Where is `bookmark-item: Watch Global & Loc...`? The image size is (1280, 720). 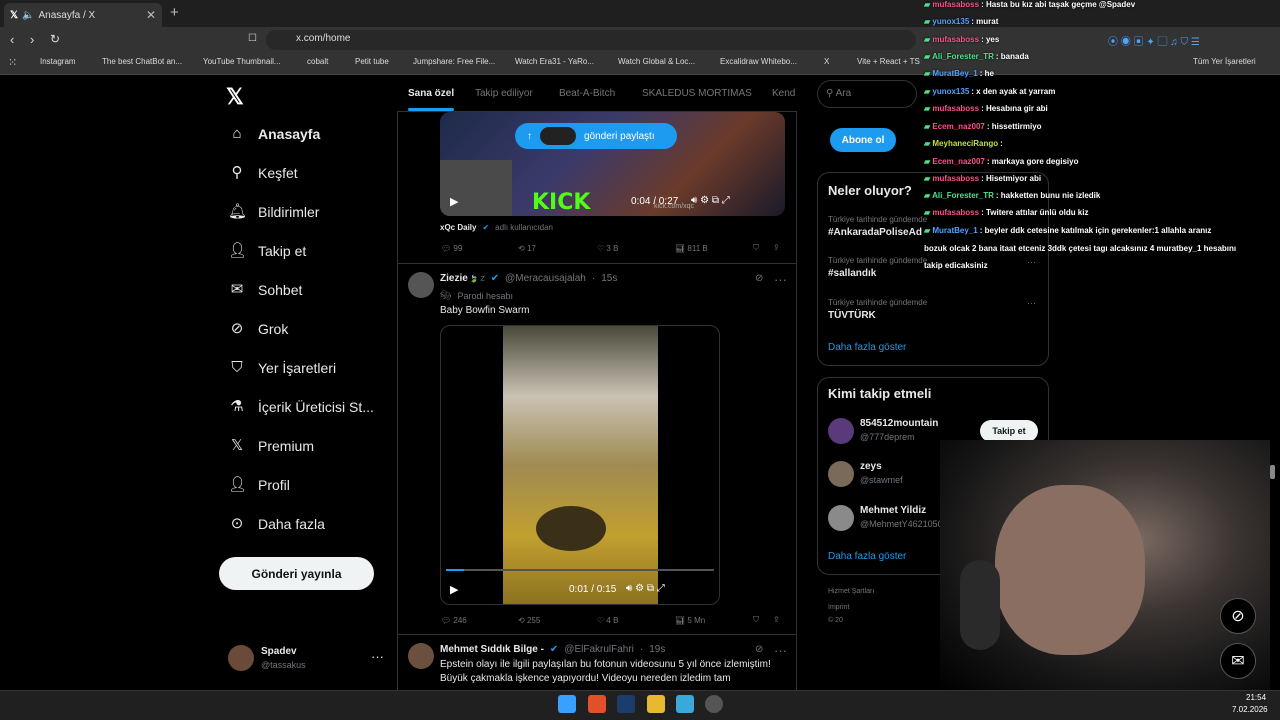 bookmark-item: Watch Global & Loc... is located at coordinates (656, 61).